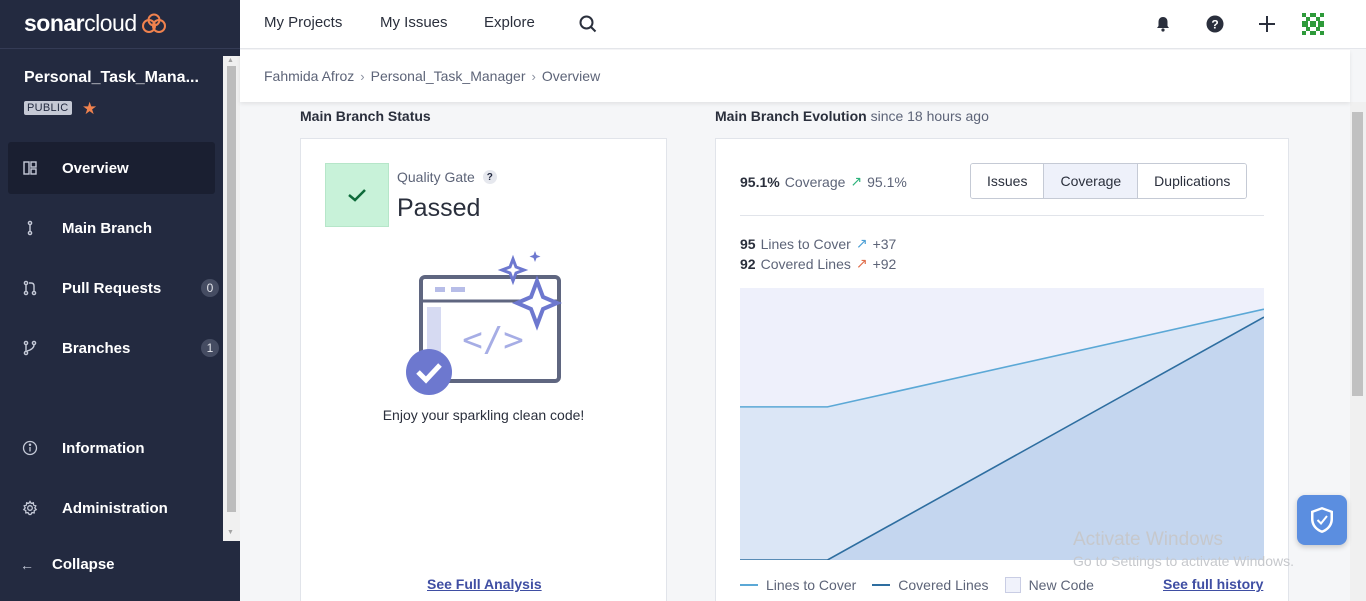 This screenshot has height=601, width=1366. I want to click on favorite-star-icon: ★, so click(89, 109).